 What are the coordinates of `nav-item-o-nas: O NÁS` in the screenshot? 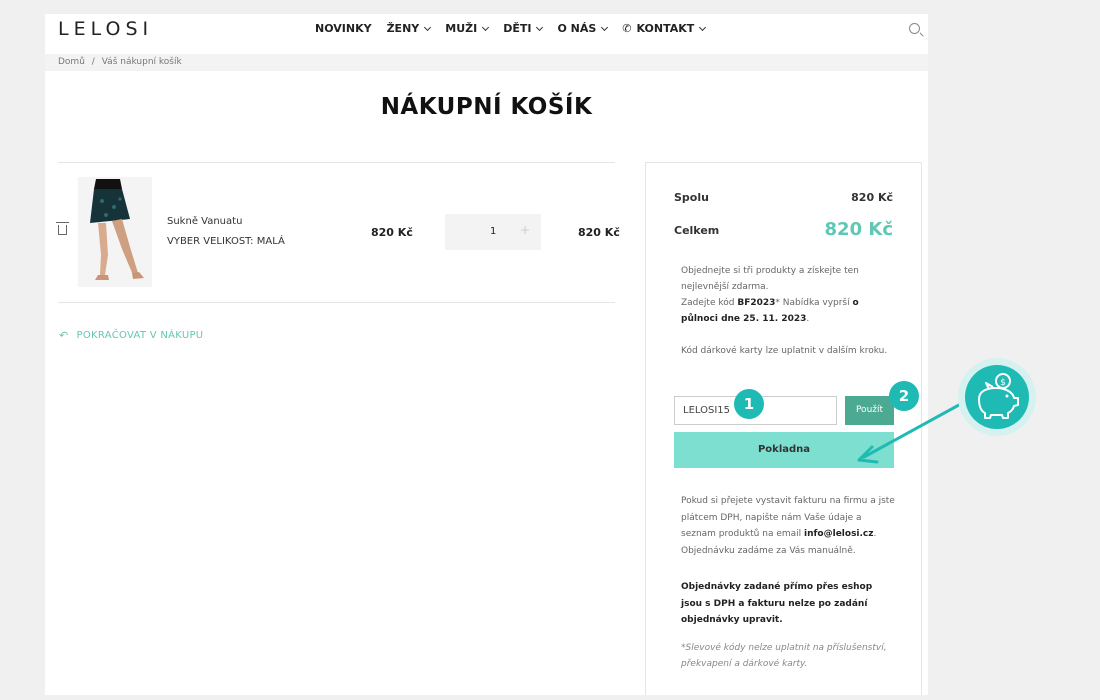 It's located at (583, 28).